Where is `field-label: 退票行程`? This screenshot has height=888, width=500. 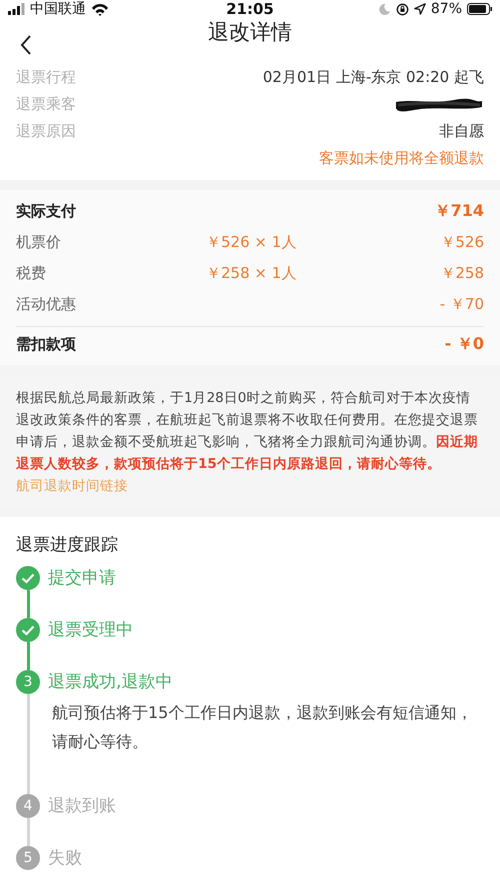
field-label: 退票行程 is located at coordinates (46, 77).